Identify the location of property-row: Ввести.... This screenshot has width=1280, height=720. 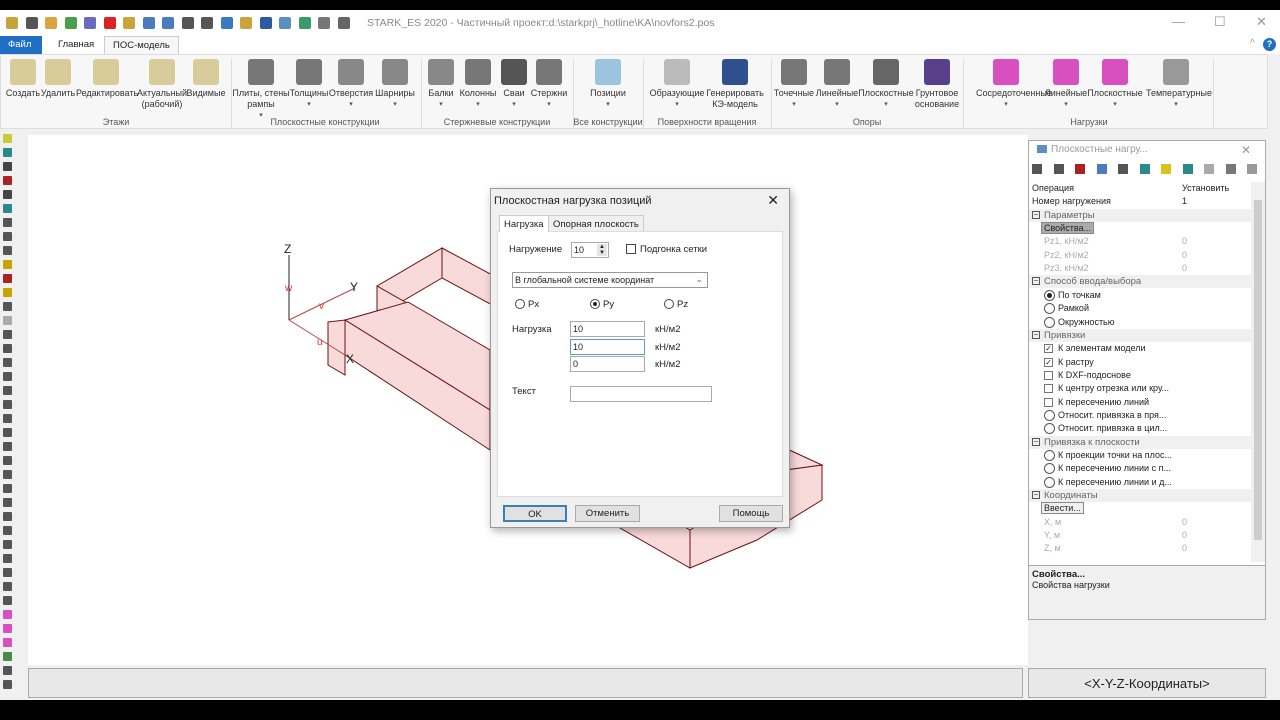
(1140, 508).